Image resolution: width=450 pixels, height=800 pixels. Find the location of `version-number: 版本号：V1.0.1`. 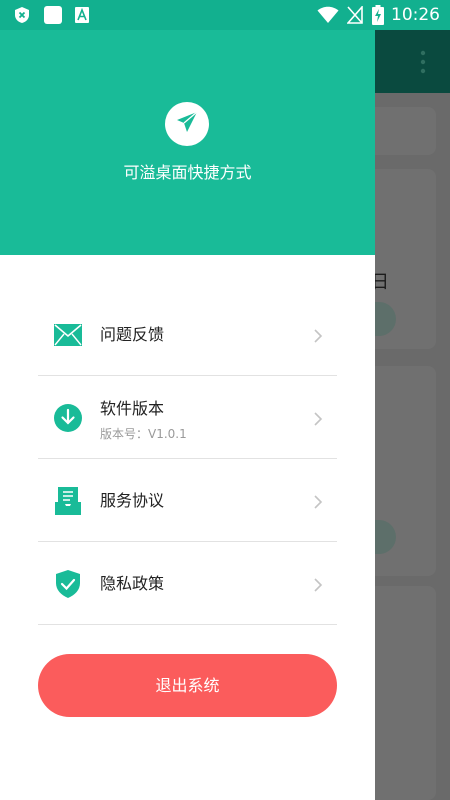

version-number: 版本号：V1.0.1 is located at coordinates (143, 434).